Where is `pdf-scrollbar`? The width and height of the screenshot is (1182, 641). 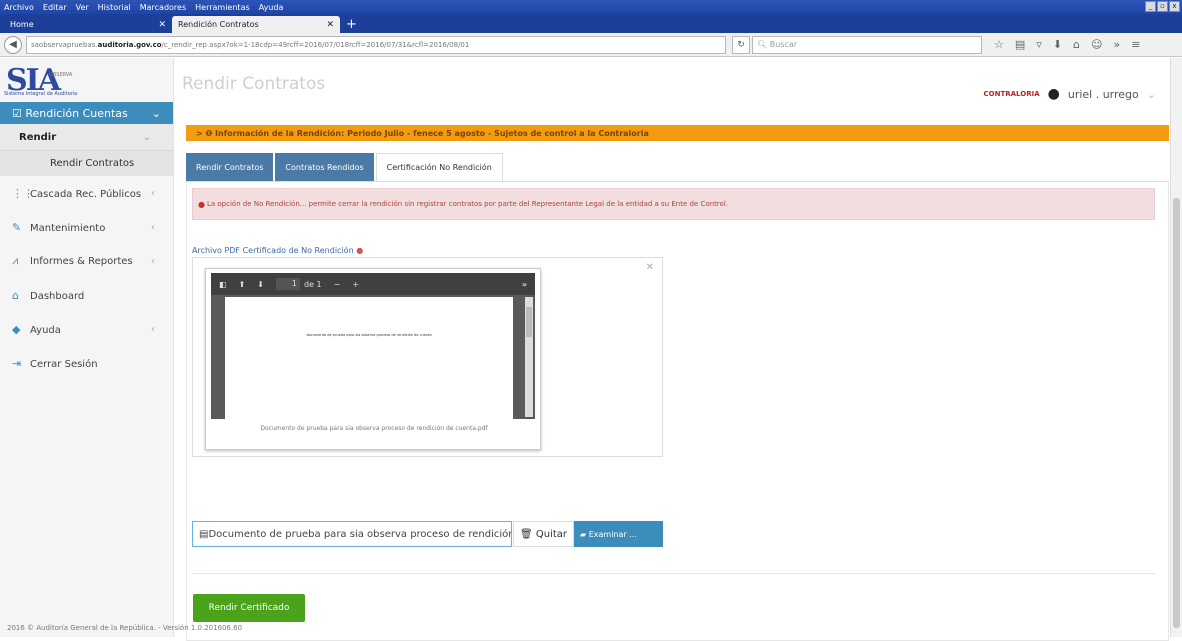
pdf-scrollbar is located at coordinates (529, 357).